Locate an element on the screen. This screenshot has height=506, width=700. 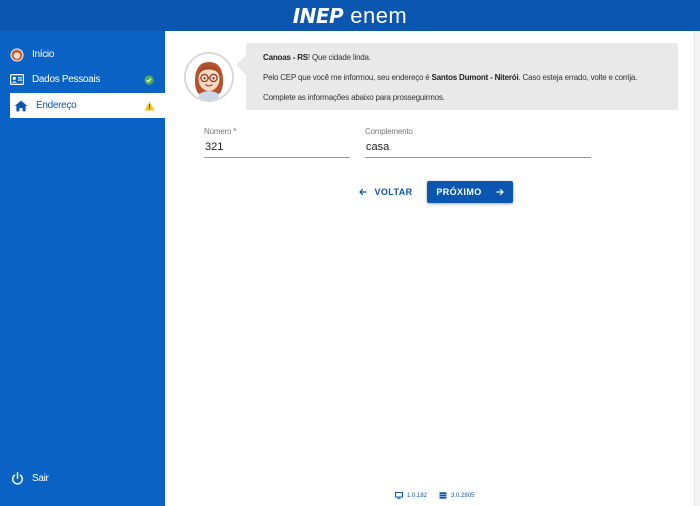
assistant-avatar is located at coordinates (209, 77).